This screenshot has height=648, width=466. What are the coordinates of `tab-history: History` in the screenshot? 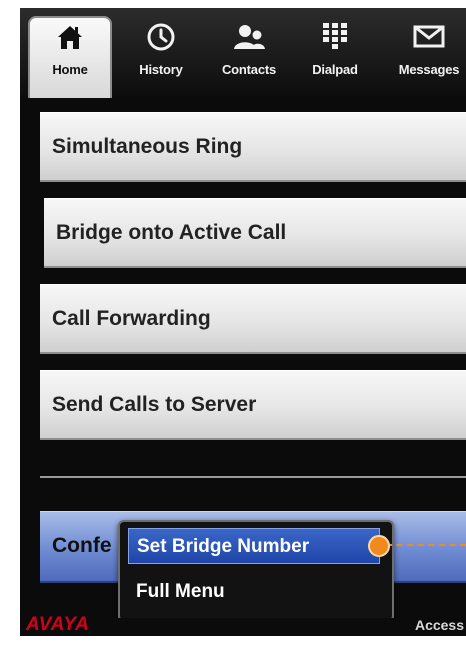 It's located at (161, 55).